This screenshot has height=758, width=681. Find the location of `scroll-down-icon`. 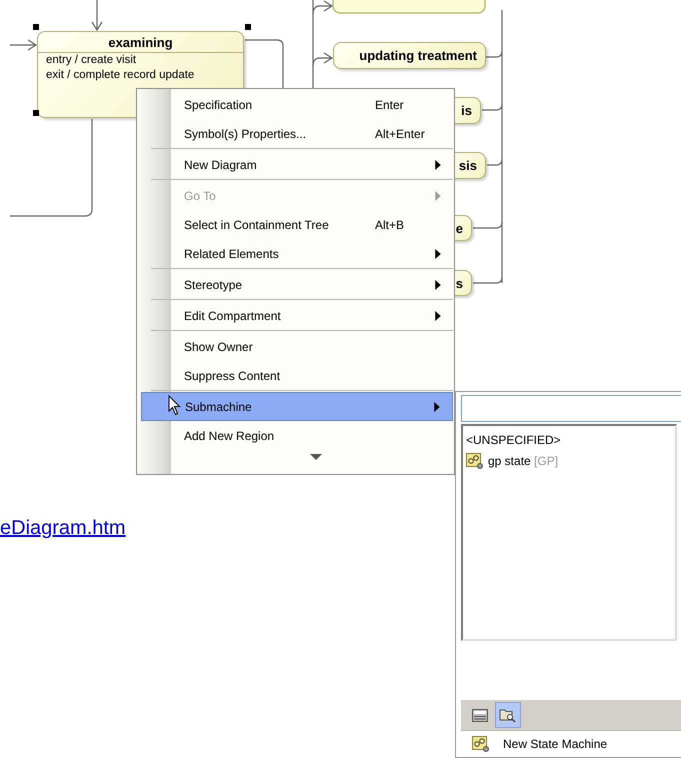

scroll-down-icon is located at coordinates (316, 457).